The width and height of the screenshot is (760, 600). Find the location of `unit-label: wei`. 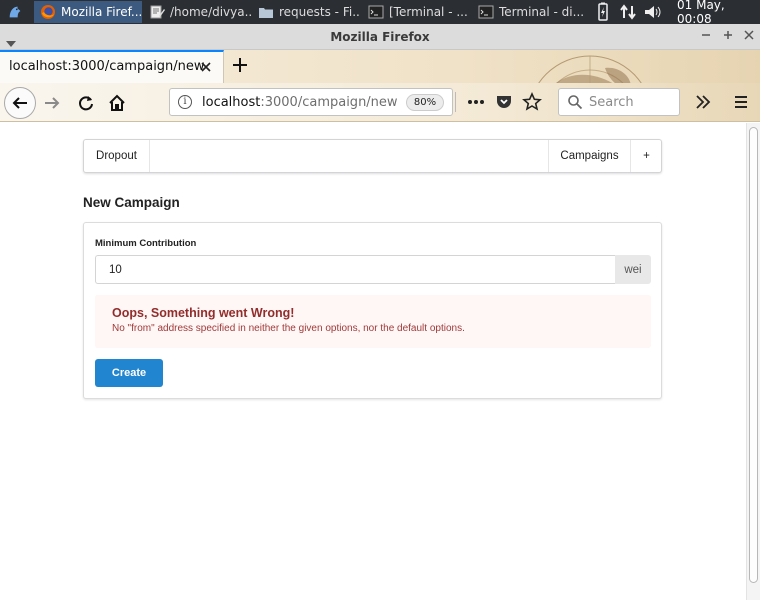

unit-label: wei is located at coordinates (633, 269).